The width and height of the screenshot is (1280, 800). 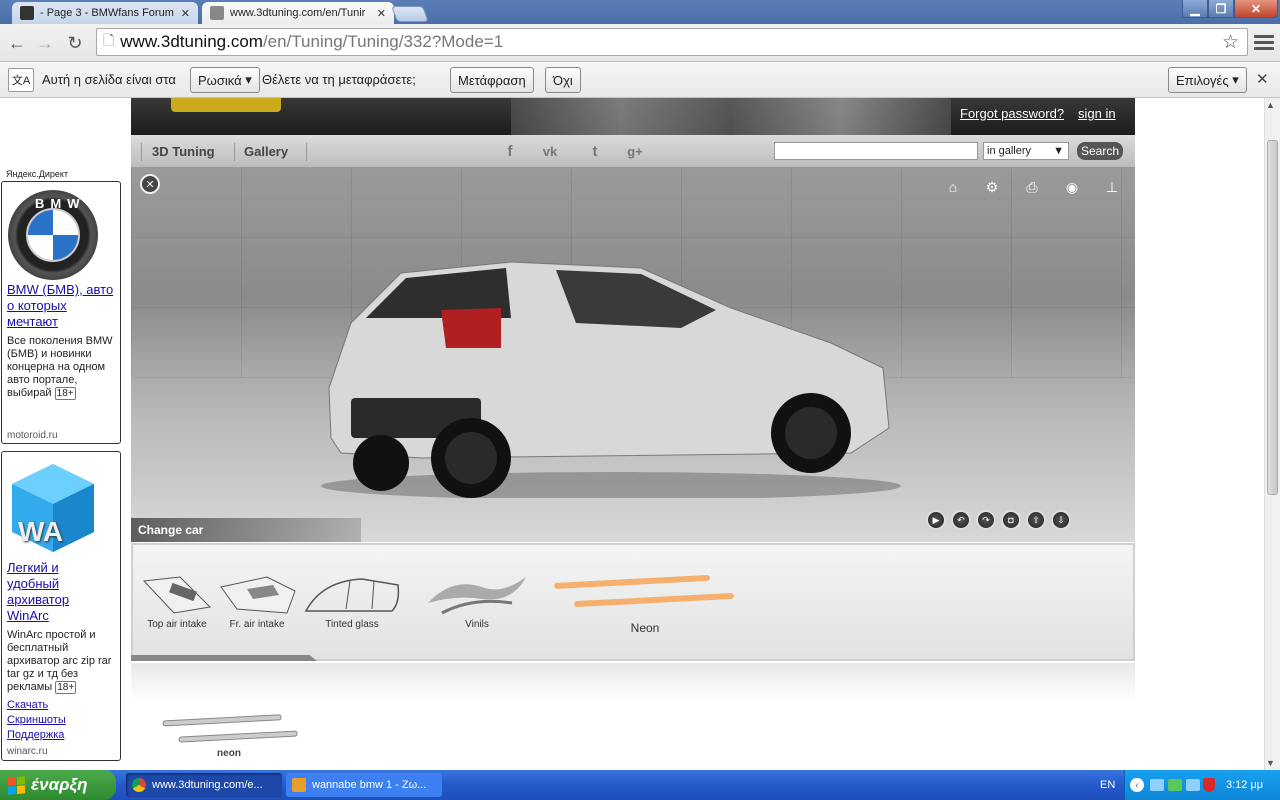 I want to click on close-translate-bar-icon: ✕, so click(x=1262, y=79).